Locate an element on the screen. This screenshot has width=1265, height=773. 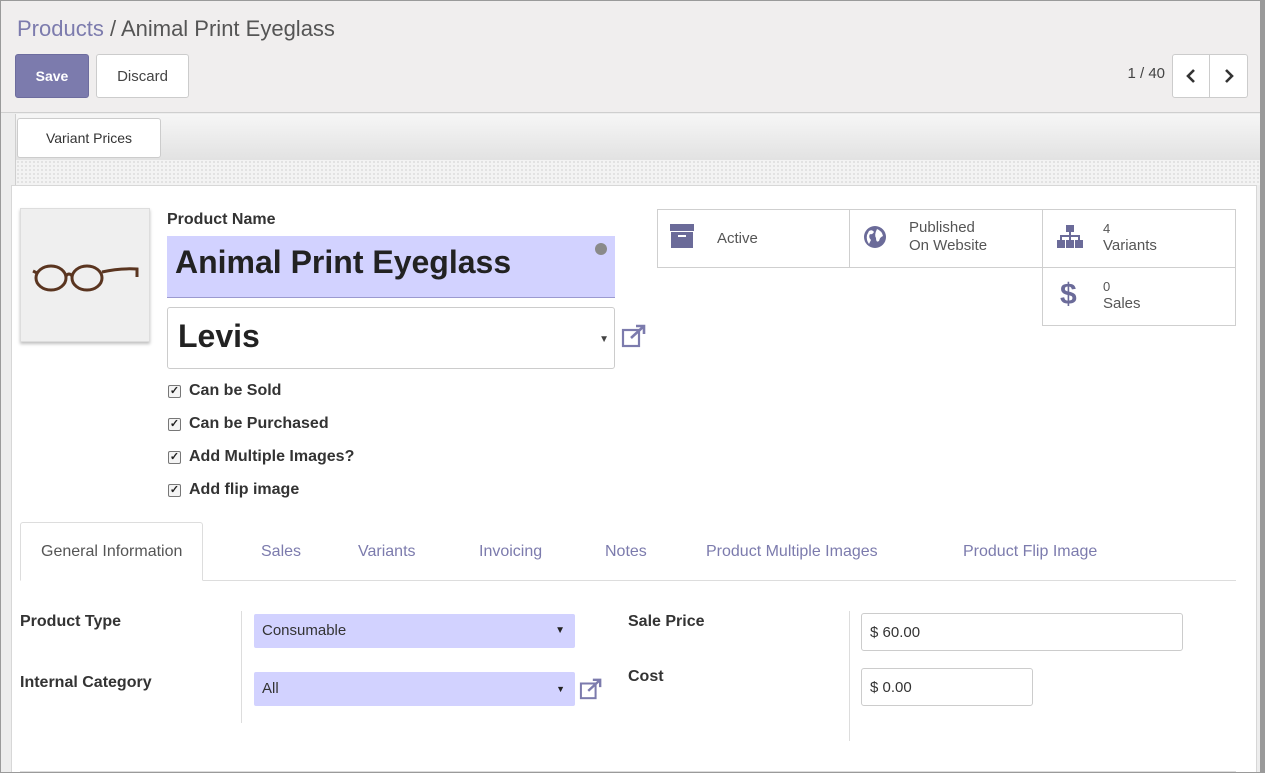
dollar-icon: $ is located at coordinates (1068, 294).